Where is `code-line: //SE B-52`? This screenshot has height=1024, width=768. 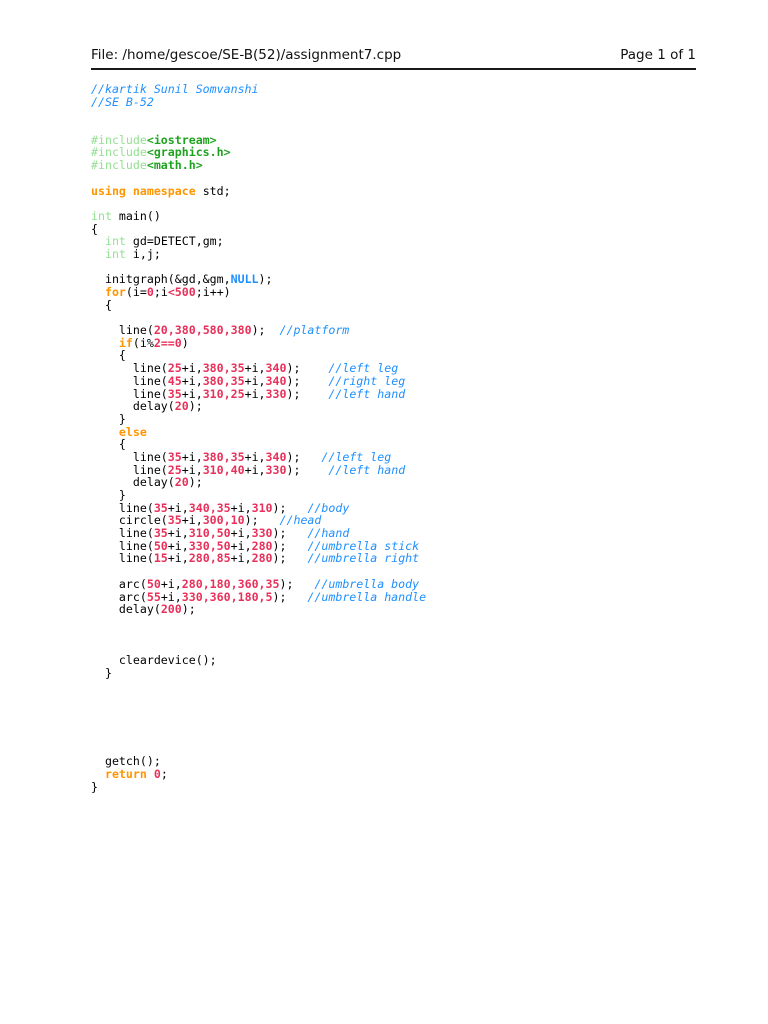
code-line: //SE B-52 is located at coordinates (429, 101).